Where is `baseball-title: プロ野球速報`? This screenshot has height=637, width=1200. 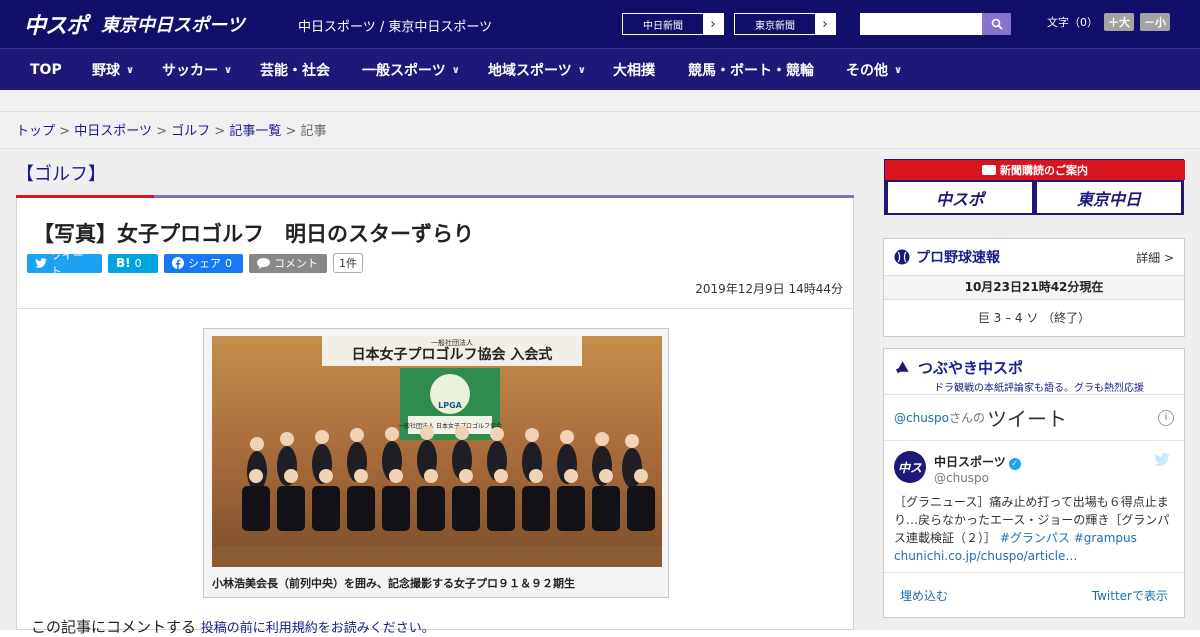 baseball-title: プロ野球速報 is located at coordinates (958, 258).